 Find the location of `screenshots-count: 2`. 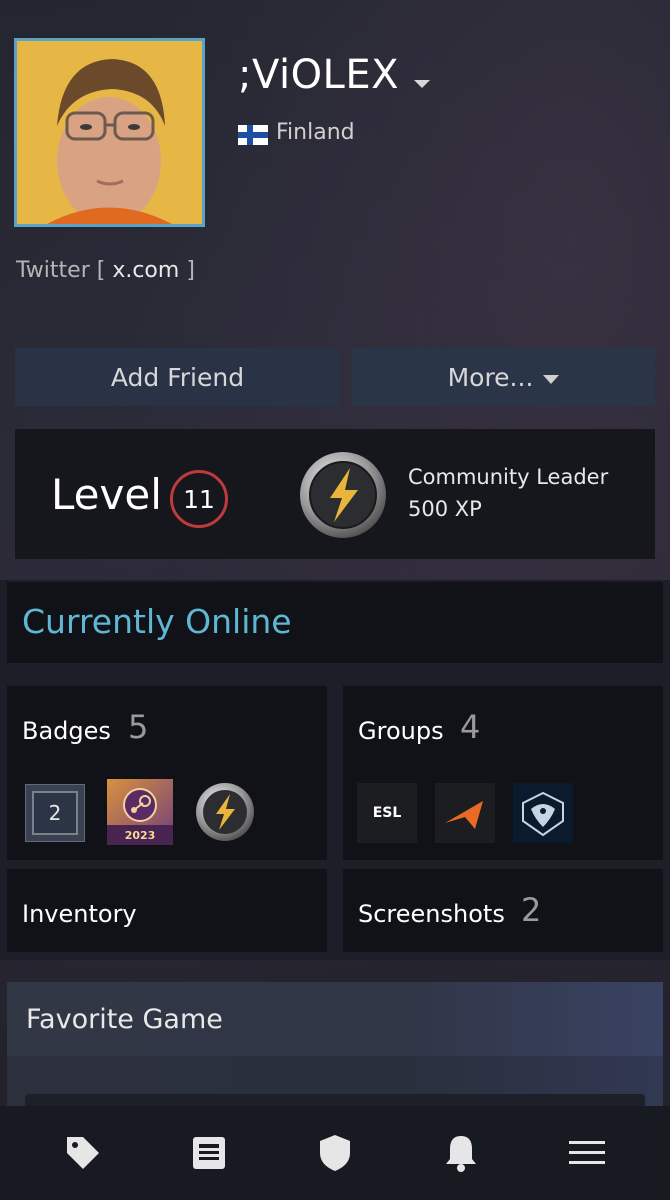

screenshots-count: 2 is located at coordinates (531, 910).